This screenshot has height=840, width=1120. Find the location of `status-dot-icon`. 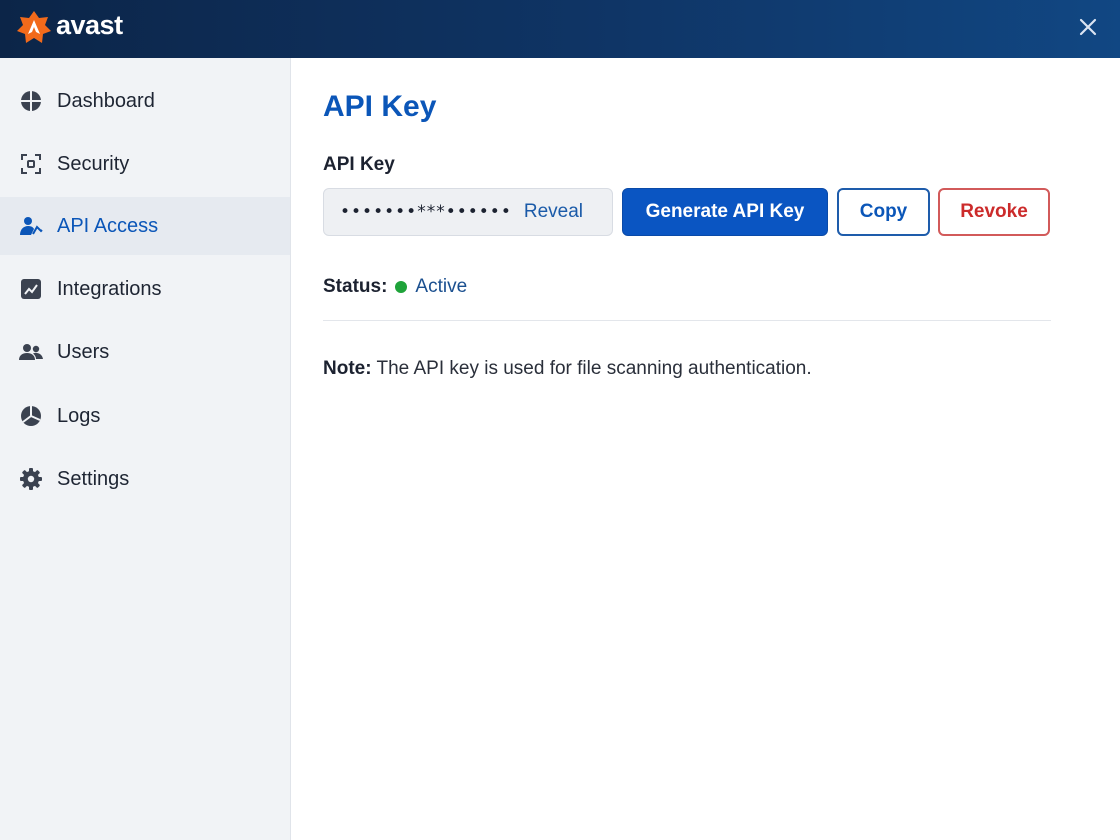

status-dot-icon is located at coordinates (401, 287).